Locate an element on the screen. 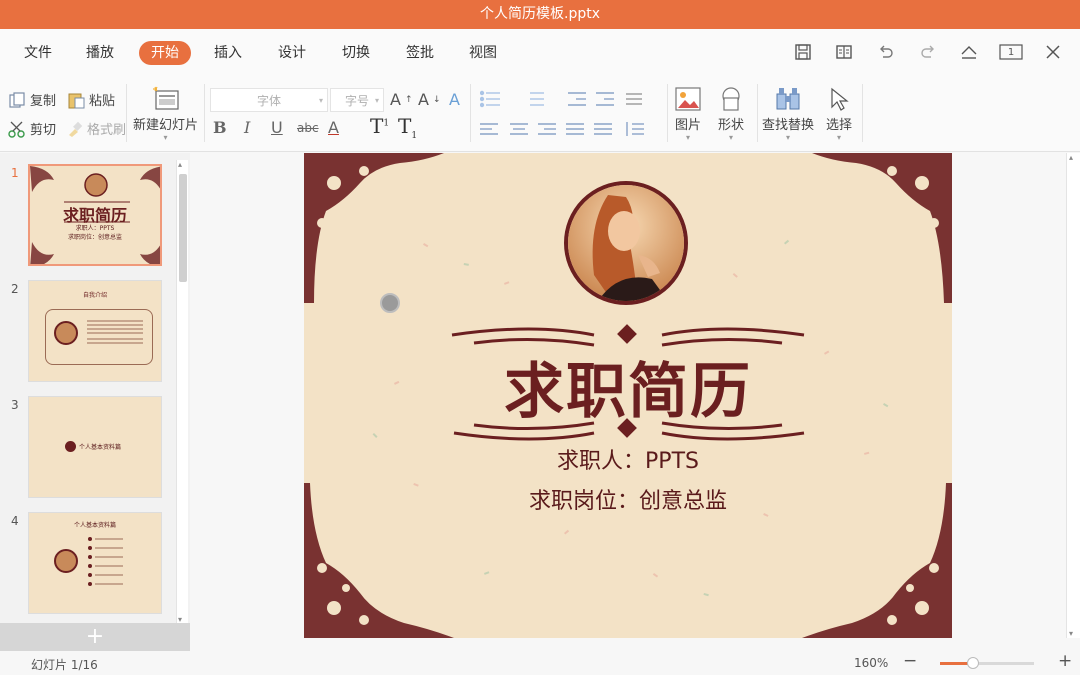 The image size is (1080, 675). slide-scrollbar: ▴ ▾ is located at coordinates (1073, 395).